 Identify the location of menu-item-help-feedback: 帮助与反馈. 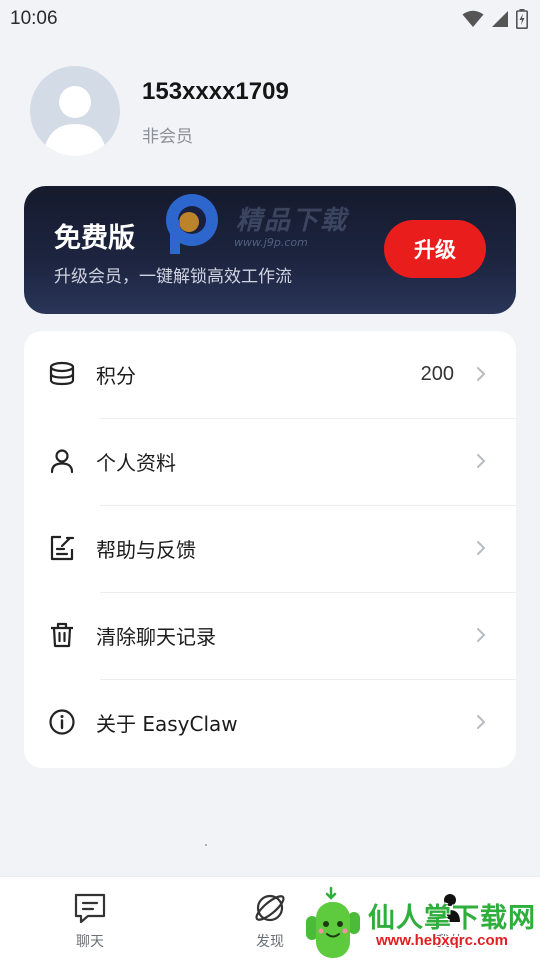
(270, 548).